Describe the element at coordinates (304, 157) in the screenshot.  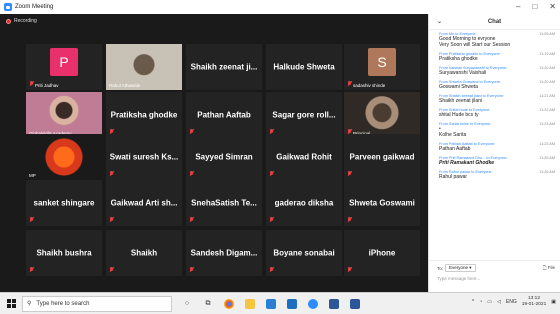
I see `participant-tile: Gaikwad Rohit` at that location.